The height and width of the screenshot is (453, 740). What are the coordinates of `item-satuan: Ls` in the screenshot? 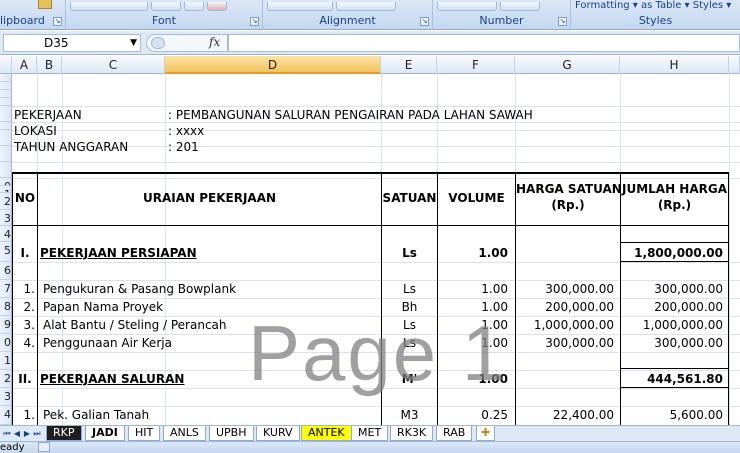 It's located at (409, 343).